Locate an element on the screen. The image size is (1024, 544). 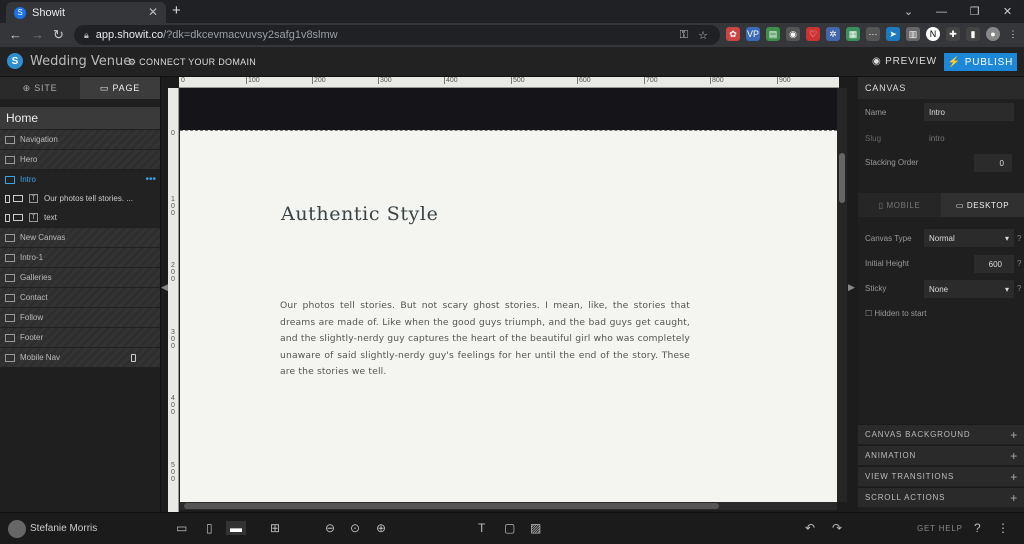
add-text-icon: T is located at coordinates (481, 528).